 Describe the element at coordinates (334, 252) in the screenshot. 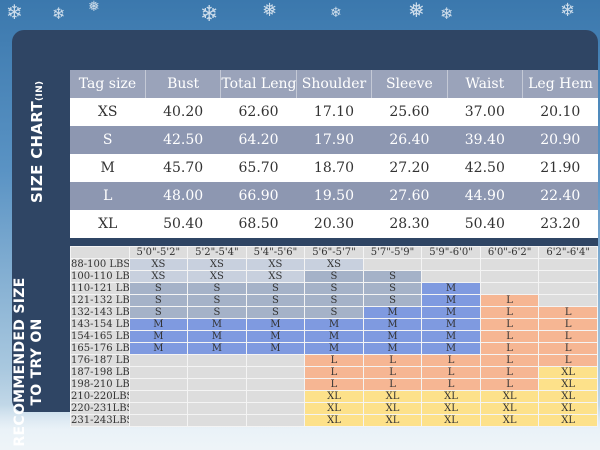

I see `height-range-header: 5'6"-5'7"` at that location.